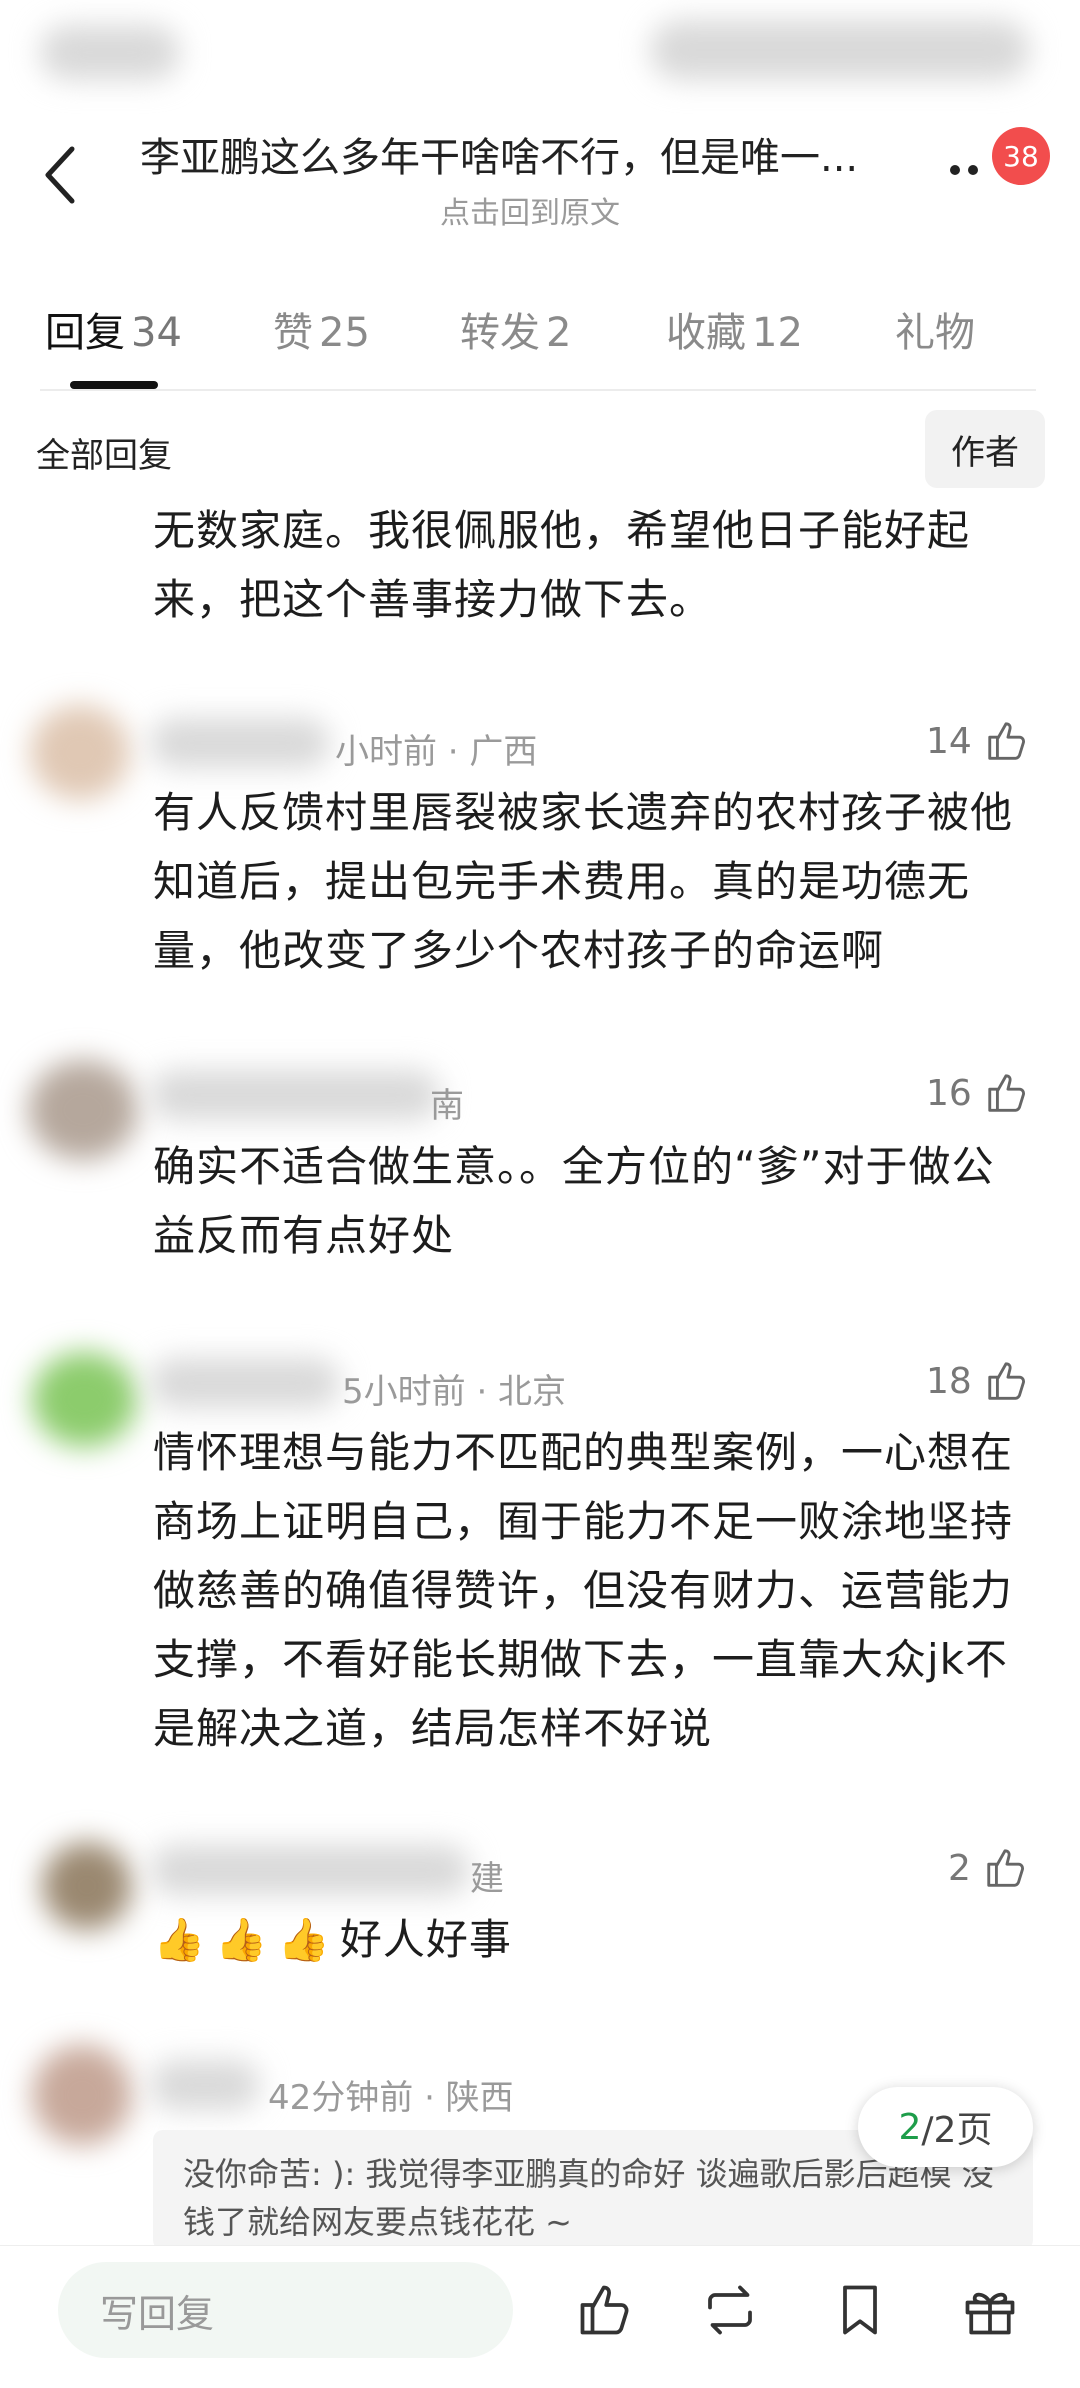  What do you see at coordinates (114, 385) in the screenshot?
I see `active-tab-indicator` at bounding box center [114, 385].